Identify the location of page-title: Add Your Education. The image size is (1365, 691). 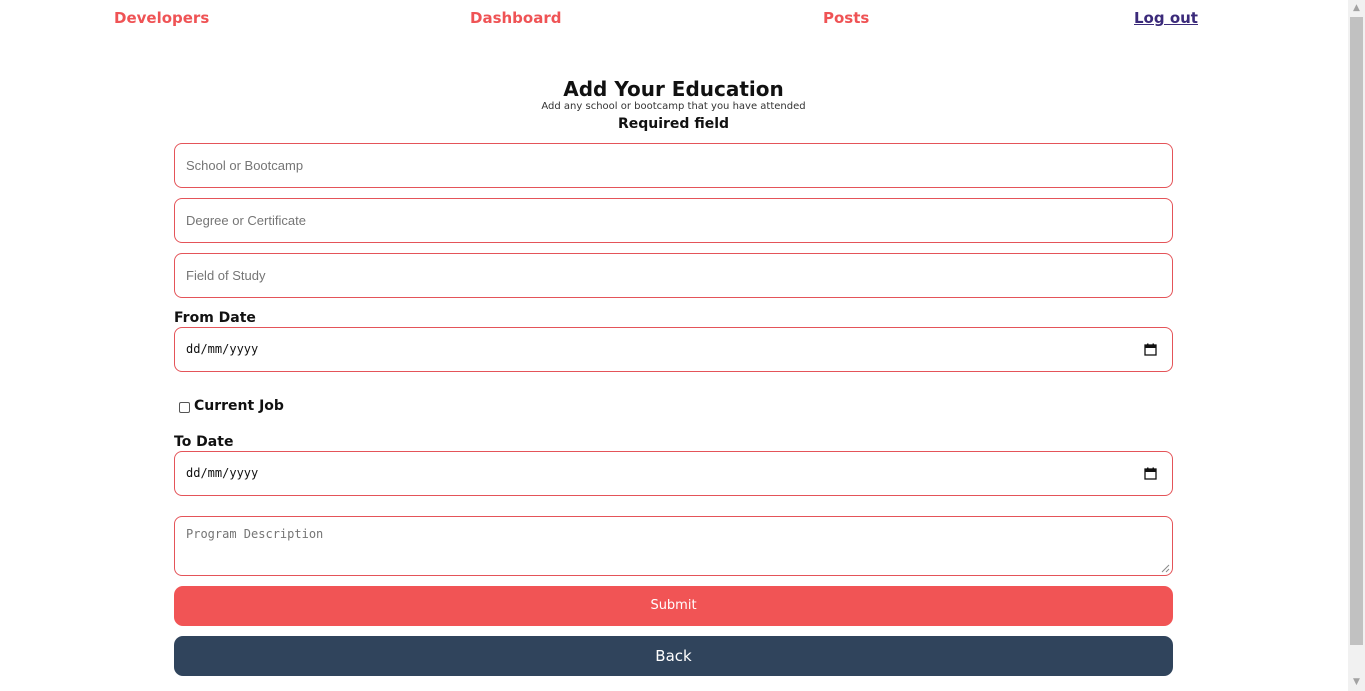
(673, 89).